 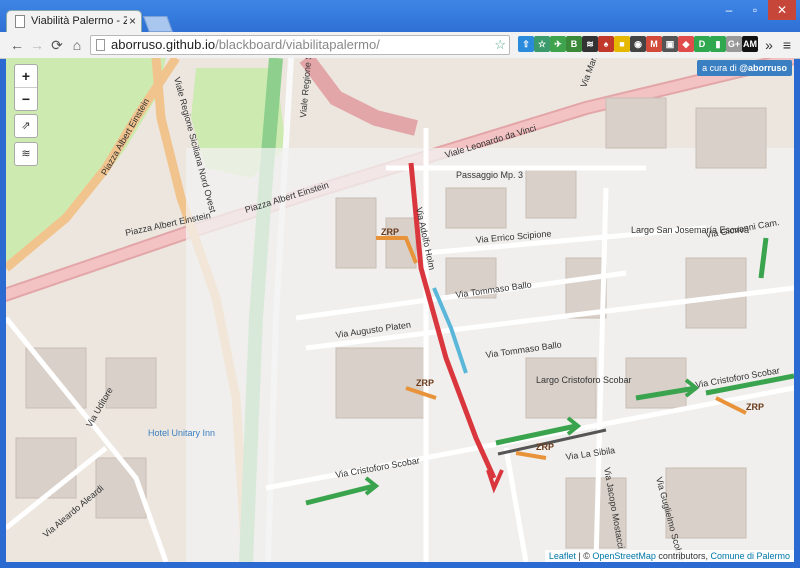 What do you see at coordinates (606, 44) in the screenshot?
I see `extension-icon-6: ♠` at bounding box center [606, 44].